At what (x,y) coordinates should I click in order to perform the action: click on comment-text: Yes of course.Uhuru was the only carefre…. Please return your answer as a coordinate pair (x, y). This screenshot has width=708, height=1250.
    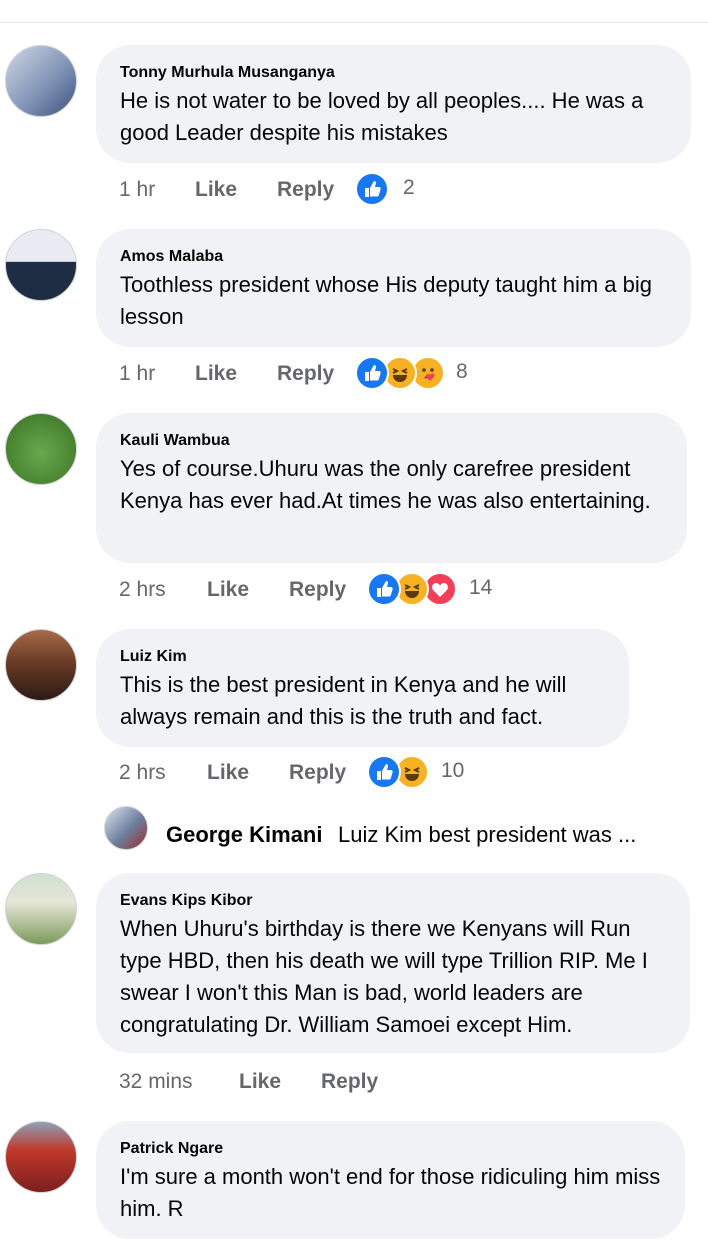
    Looking at the image, I should click on (385, 484).